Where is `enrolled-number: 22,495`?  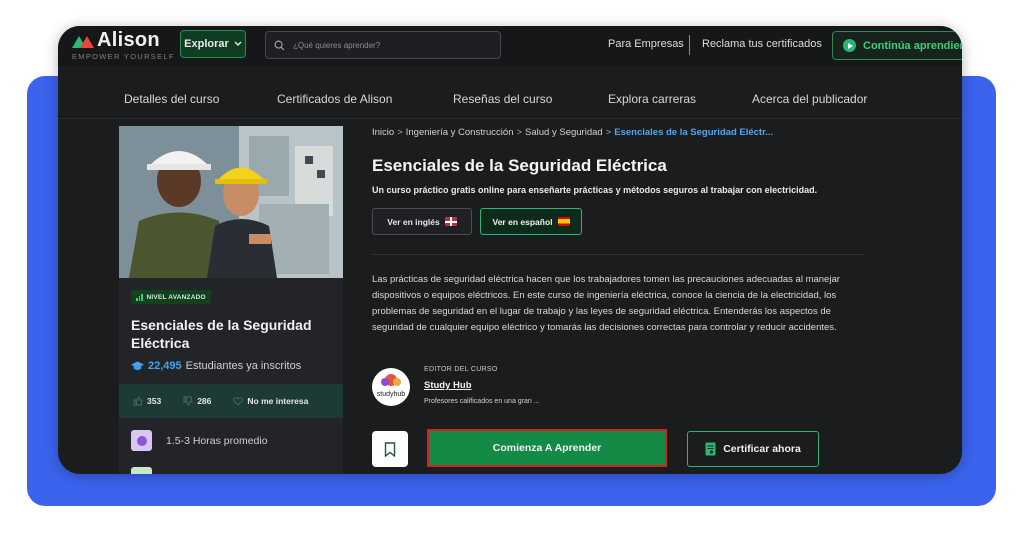 enrolled-number: 22,495 is located at coordinates (165, 366).